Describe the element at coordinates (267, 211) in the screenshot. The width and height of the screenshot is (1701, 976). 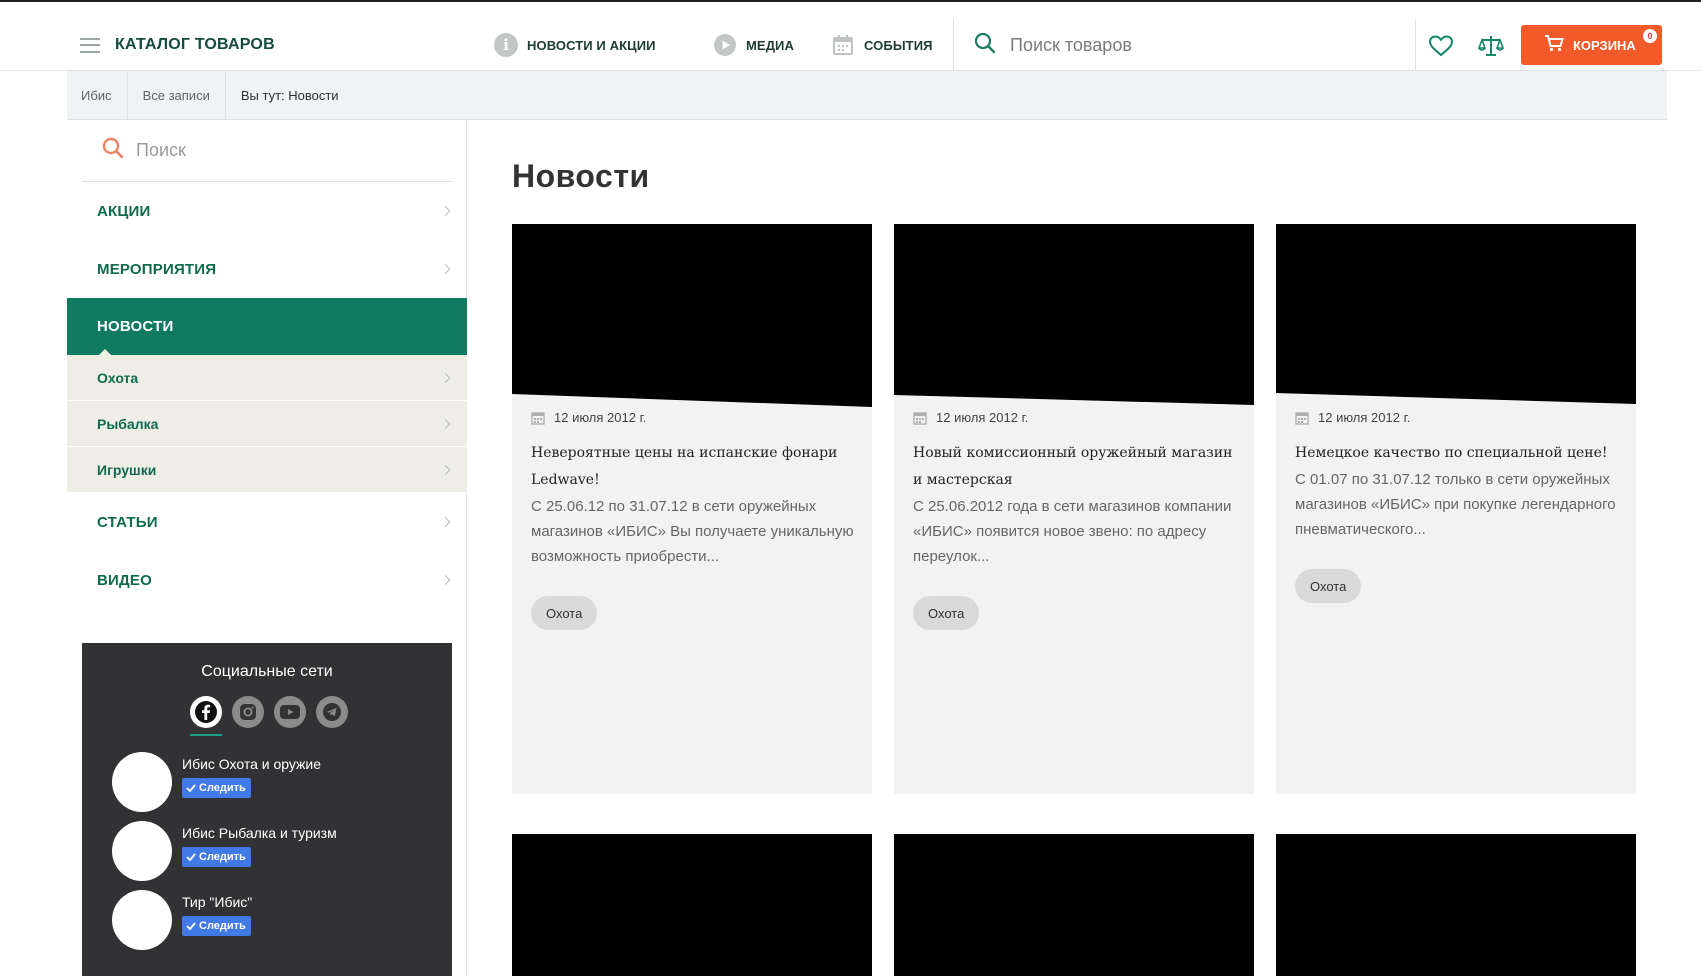
I see `sidebar-item-promos: АКЦИИ` at that location.